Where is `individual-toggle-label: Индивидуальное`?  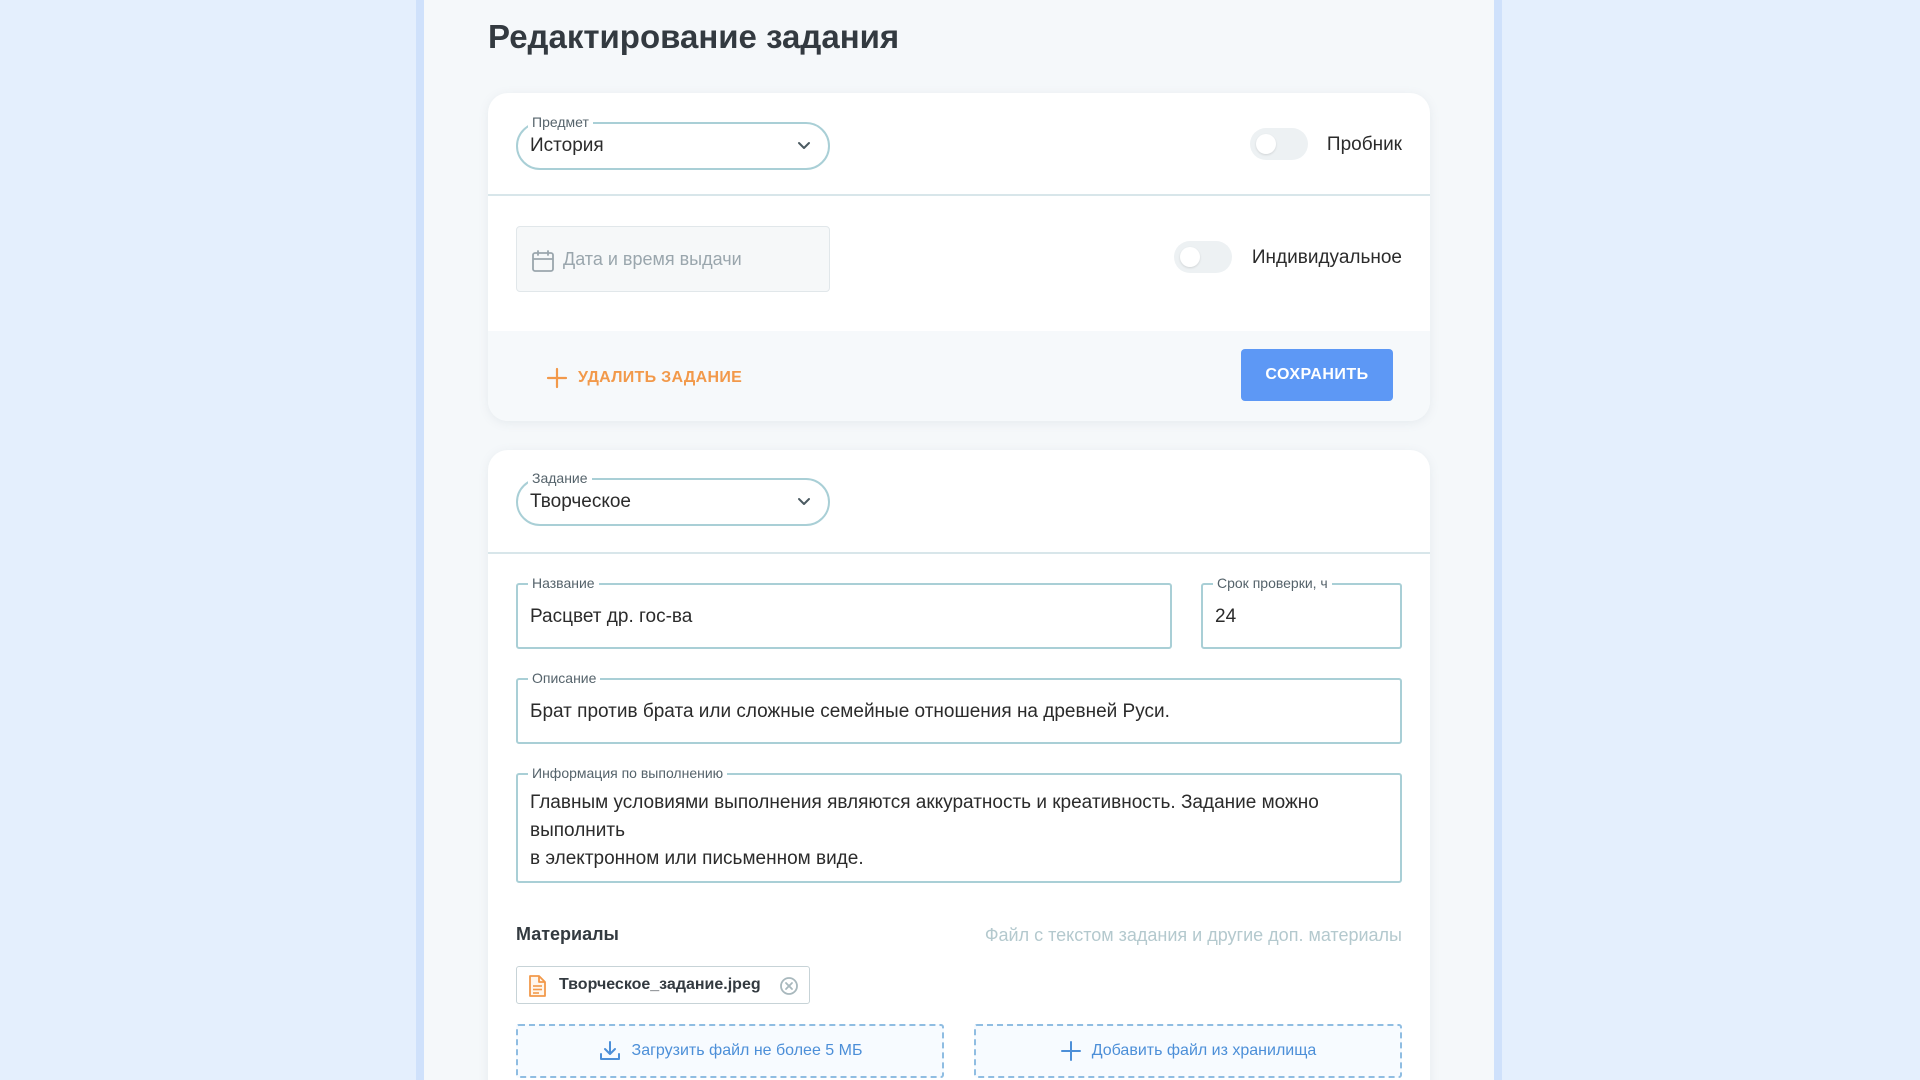
individual-toggle-label: Индивидуальное is located at coordinates (1326, 257).